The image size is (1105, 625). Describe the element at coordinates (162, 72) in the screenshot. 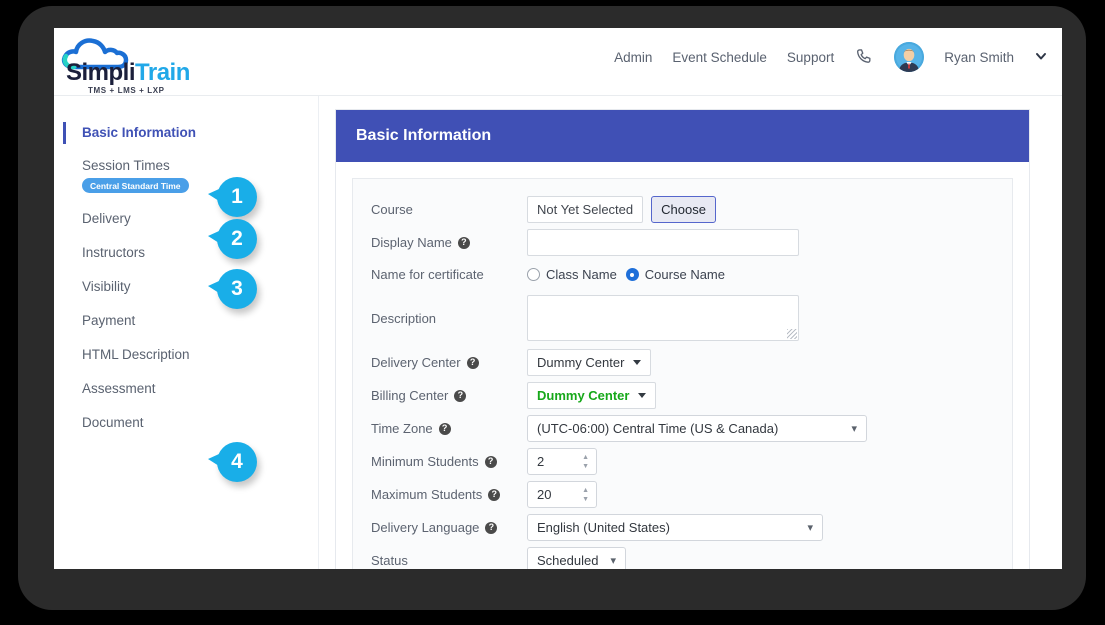

I see `brand-name-part2: Train` at that location.